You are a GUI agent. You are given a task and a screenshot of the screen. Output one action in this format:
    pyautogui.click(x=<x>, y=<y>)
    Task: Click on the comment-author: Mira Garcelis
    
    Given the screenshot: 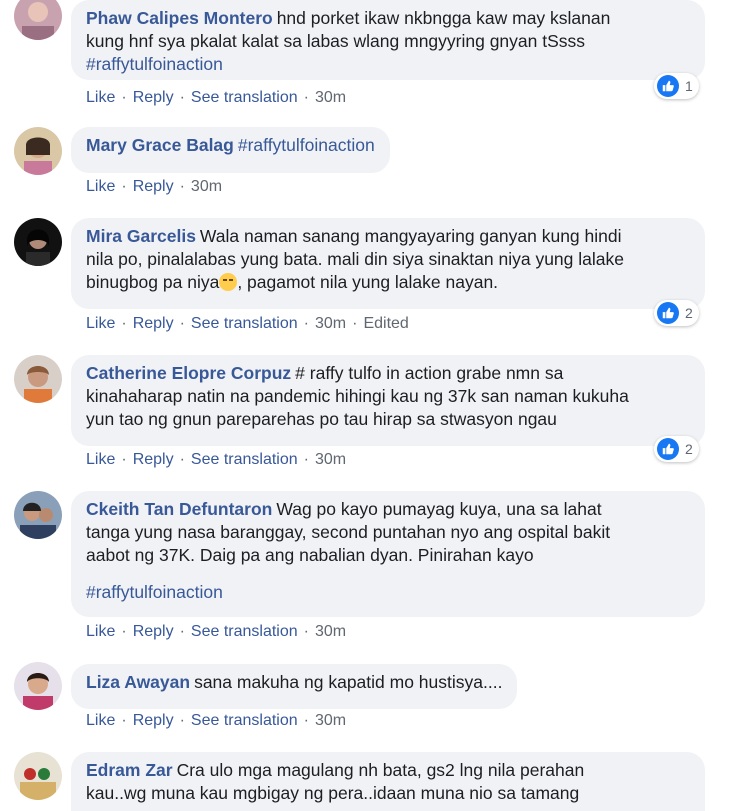 What is the action you would take?
    pyautogui.click(x=141, y=236)
    